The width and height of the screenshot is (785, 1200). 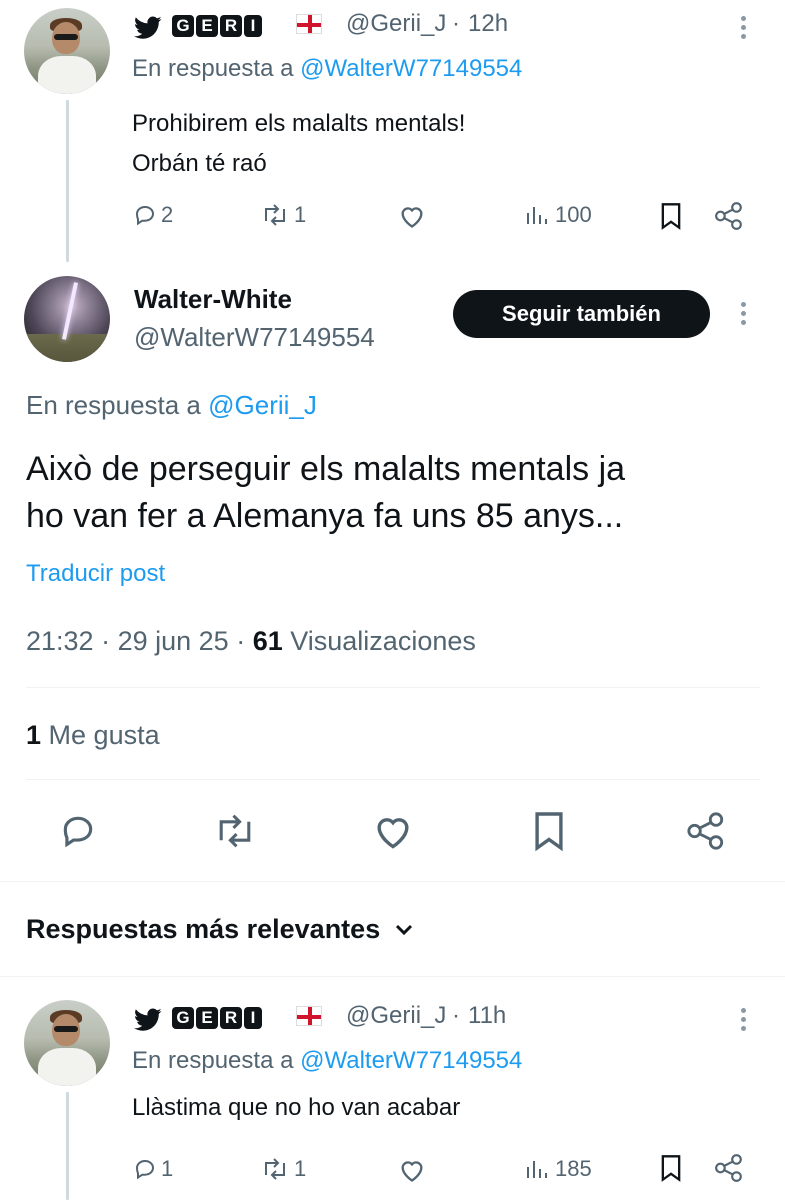 What do you see at coordinates (558, 215) in the screenshot?
I see `views-action: 100` at bounding box center [558, 215].